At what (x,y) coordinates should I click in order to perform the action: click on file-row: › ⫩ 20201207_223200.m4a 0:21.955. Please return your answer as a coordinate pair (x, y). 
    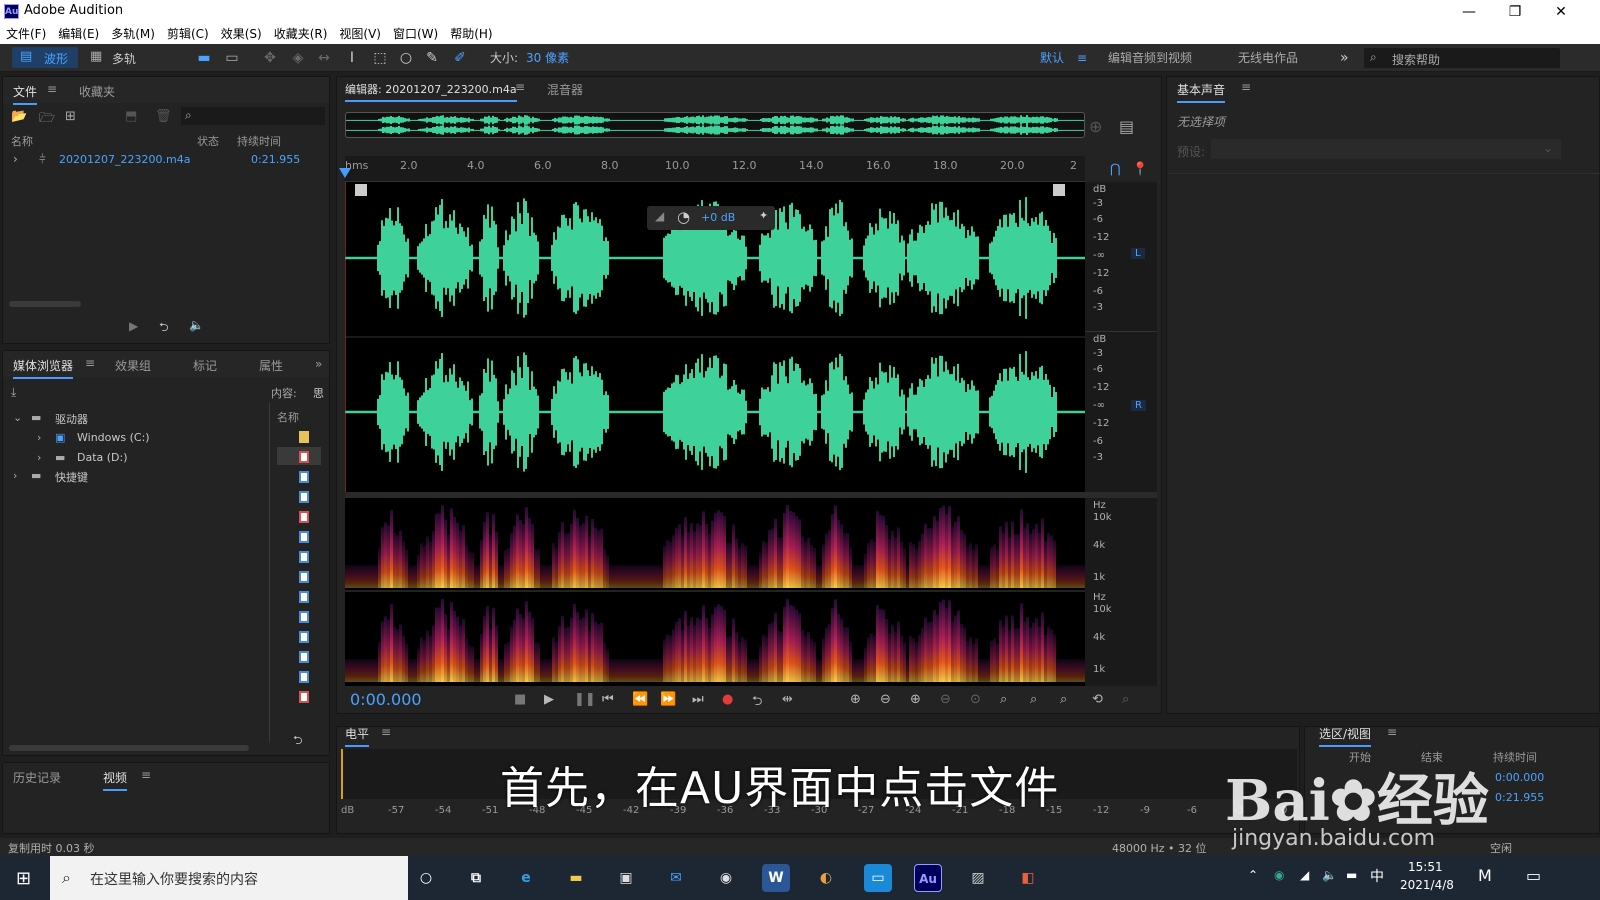
    Looking at the image, I should click on (166, 160).